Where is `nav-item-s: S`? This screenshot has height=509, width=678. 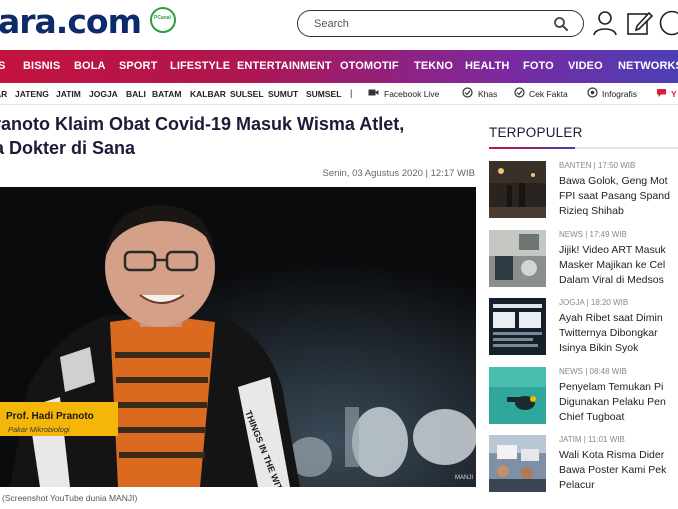
nav-item-s: S is located at coordinates (2, 66).